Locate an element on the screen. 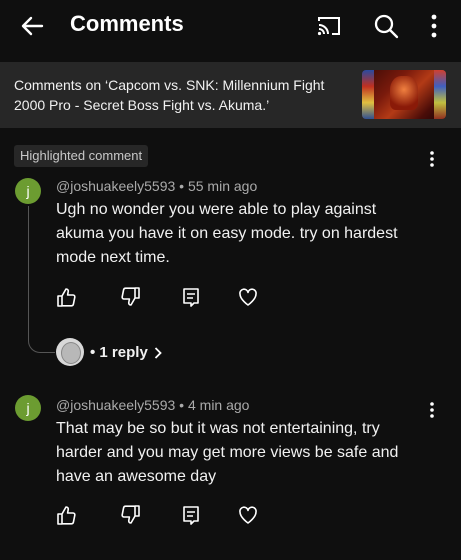  view-replies-link: • 1 reply is located at coordinates (126, 352).